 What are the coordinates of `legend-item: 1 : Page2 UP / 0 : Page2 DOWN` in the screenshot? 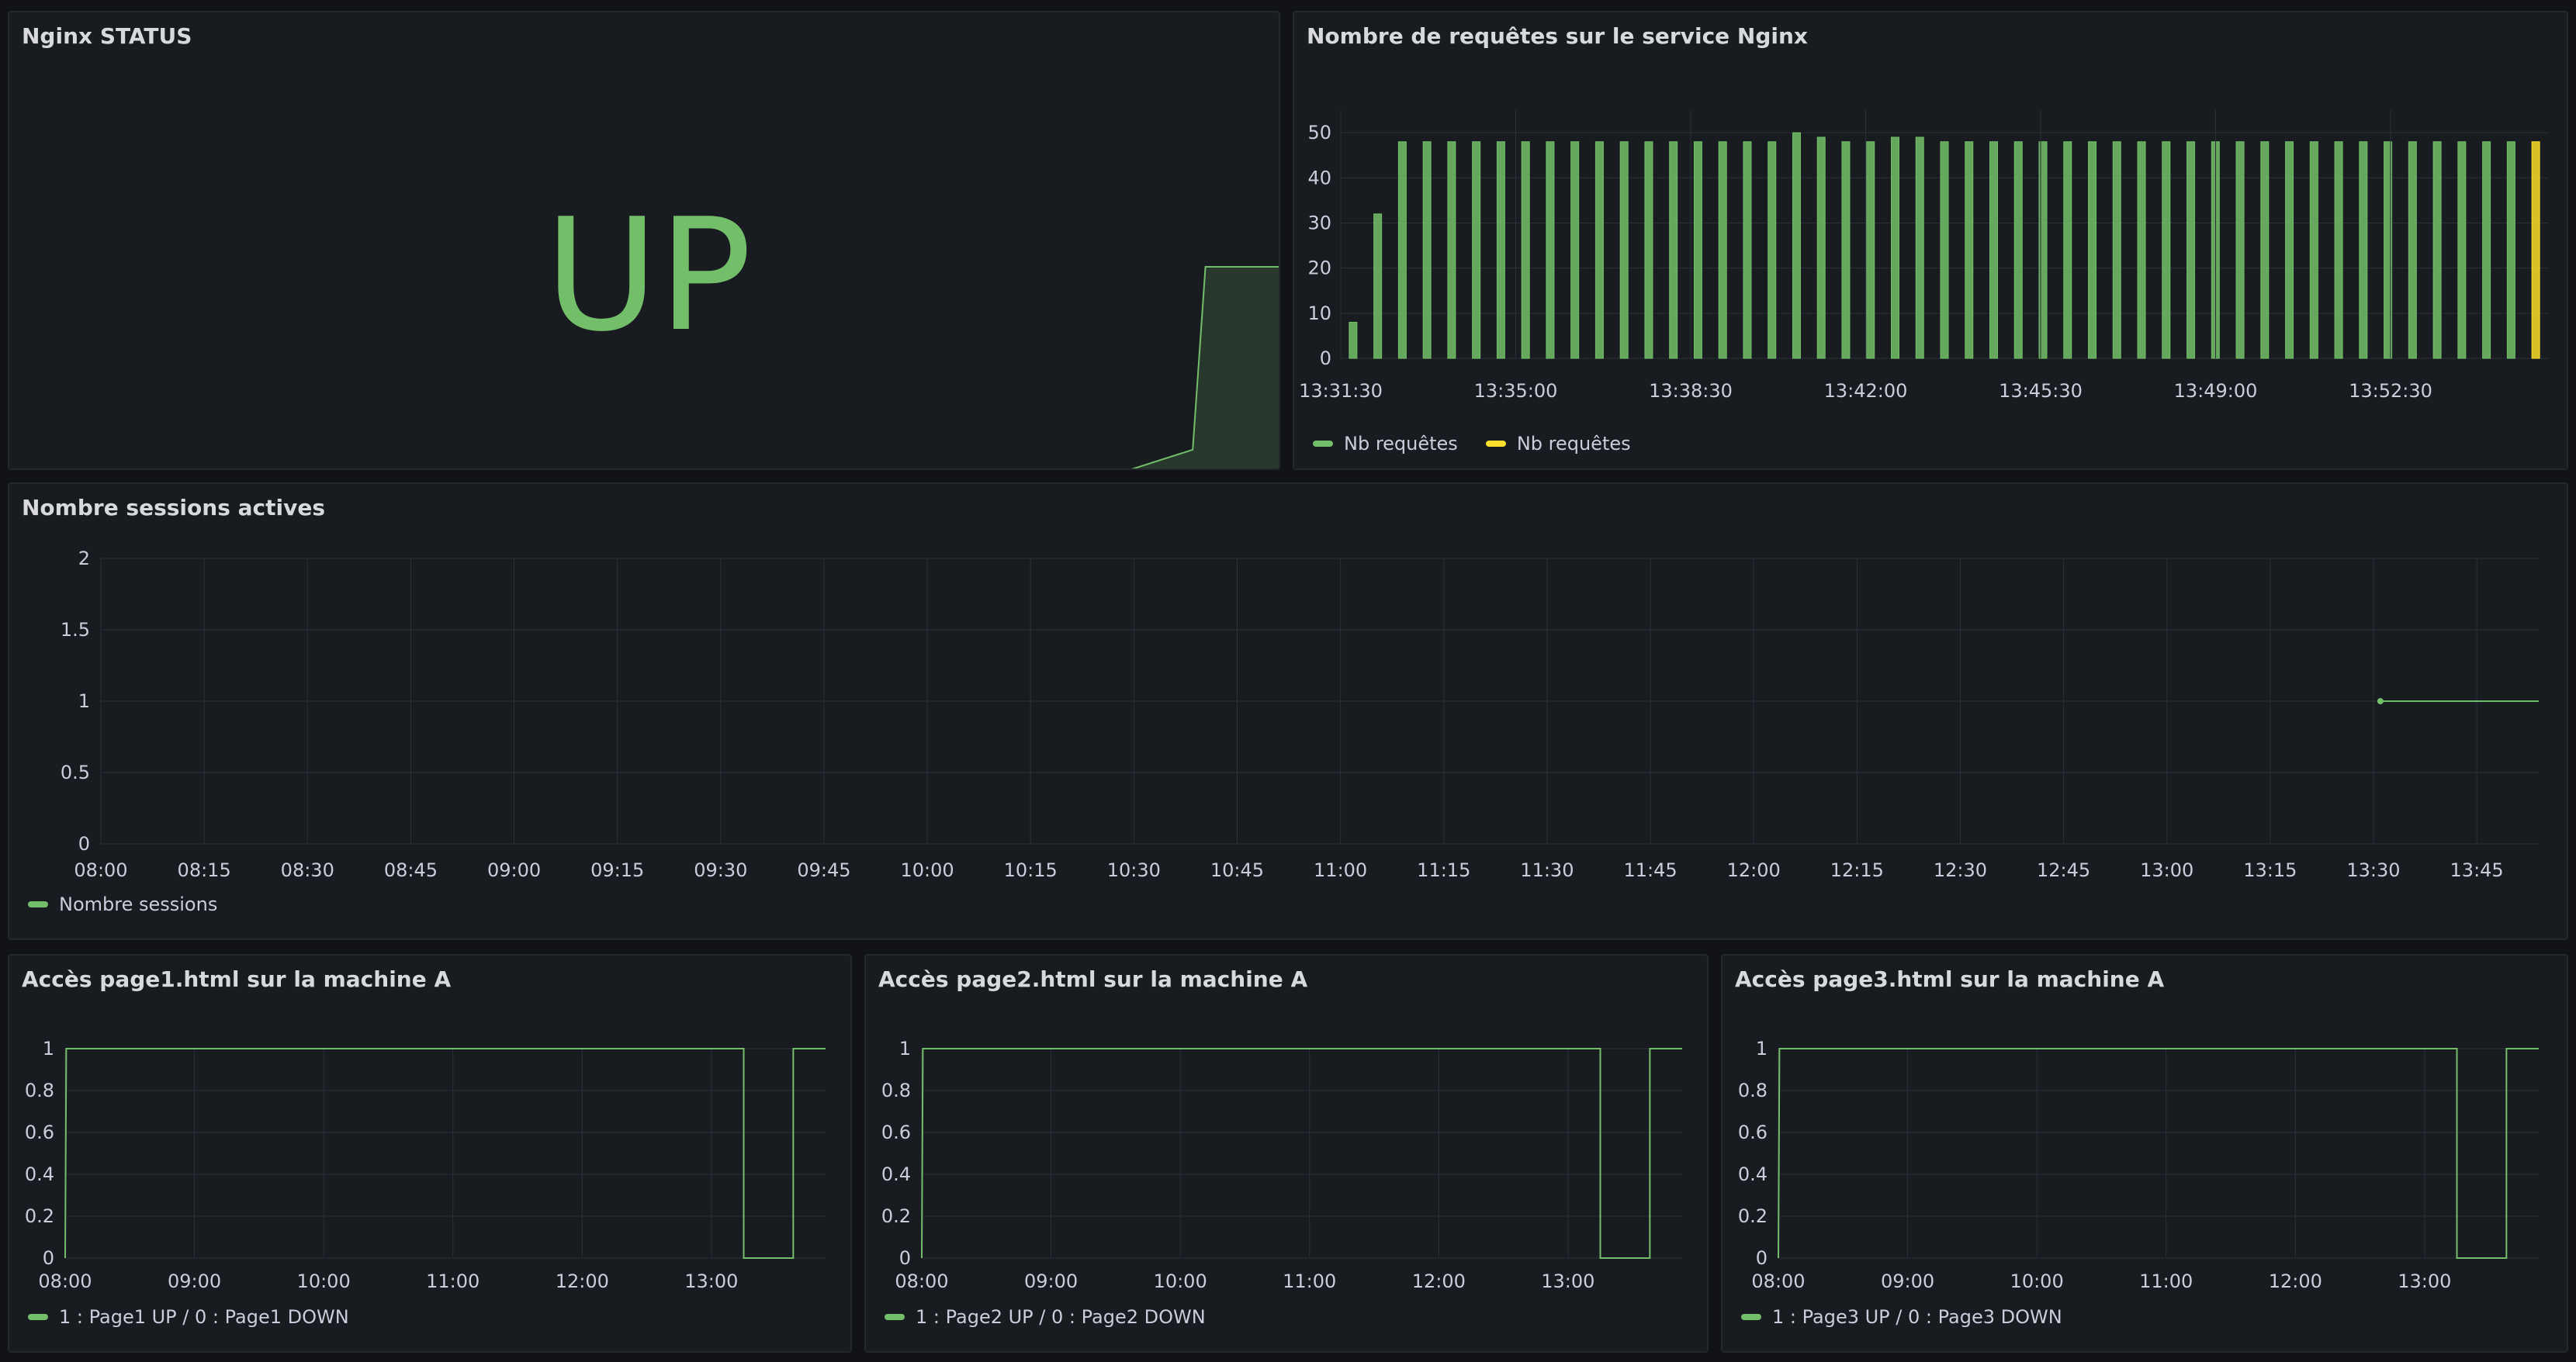 It's located at (1045, 1317).